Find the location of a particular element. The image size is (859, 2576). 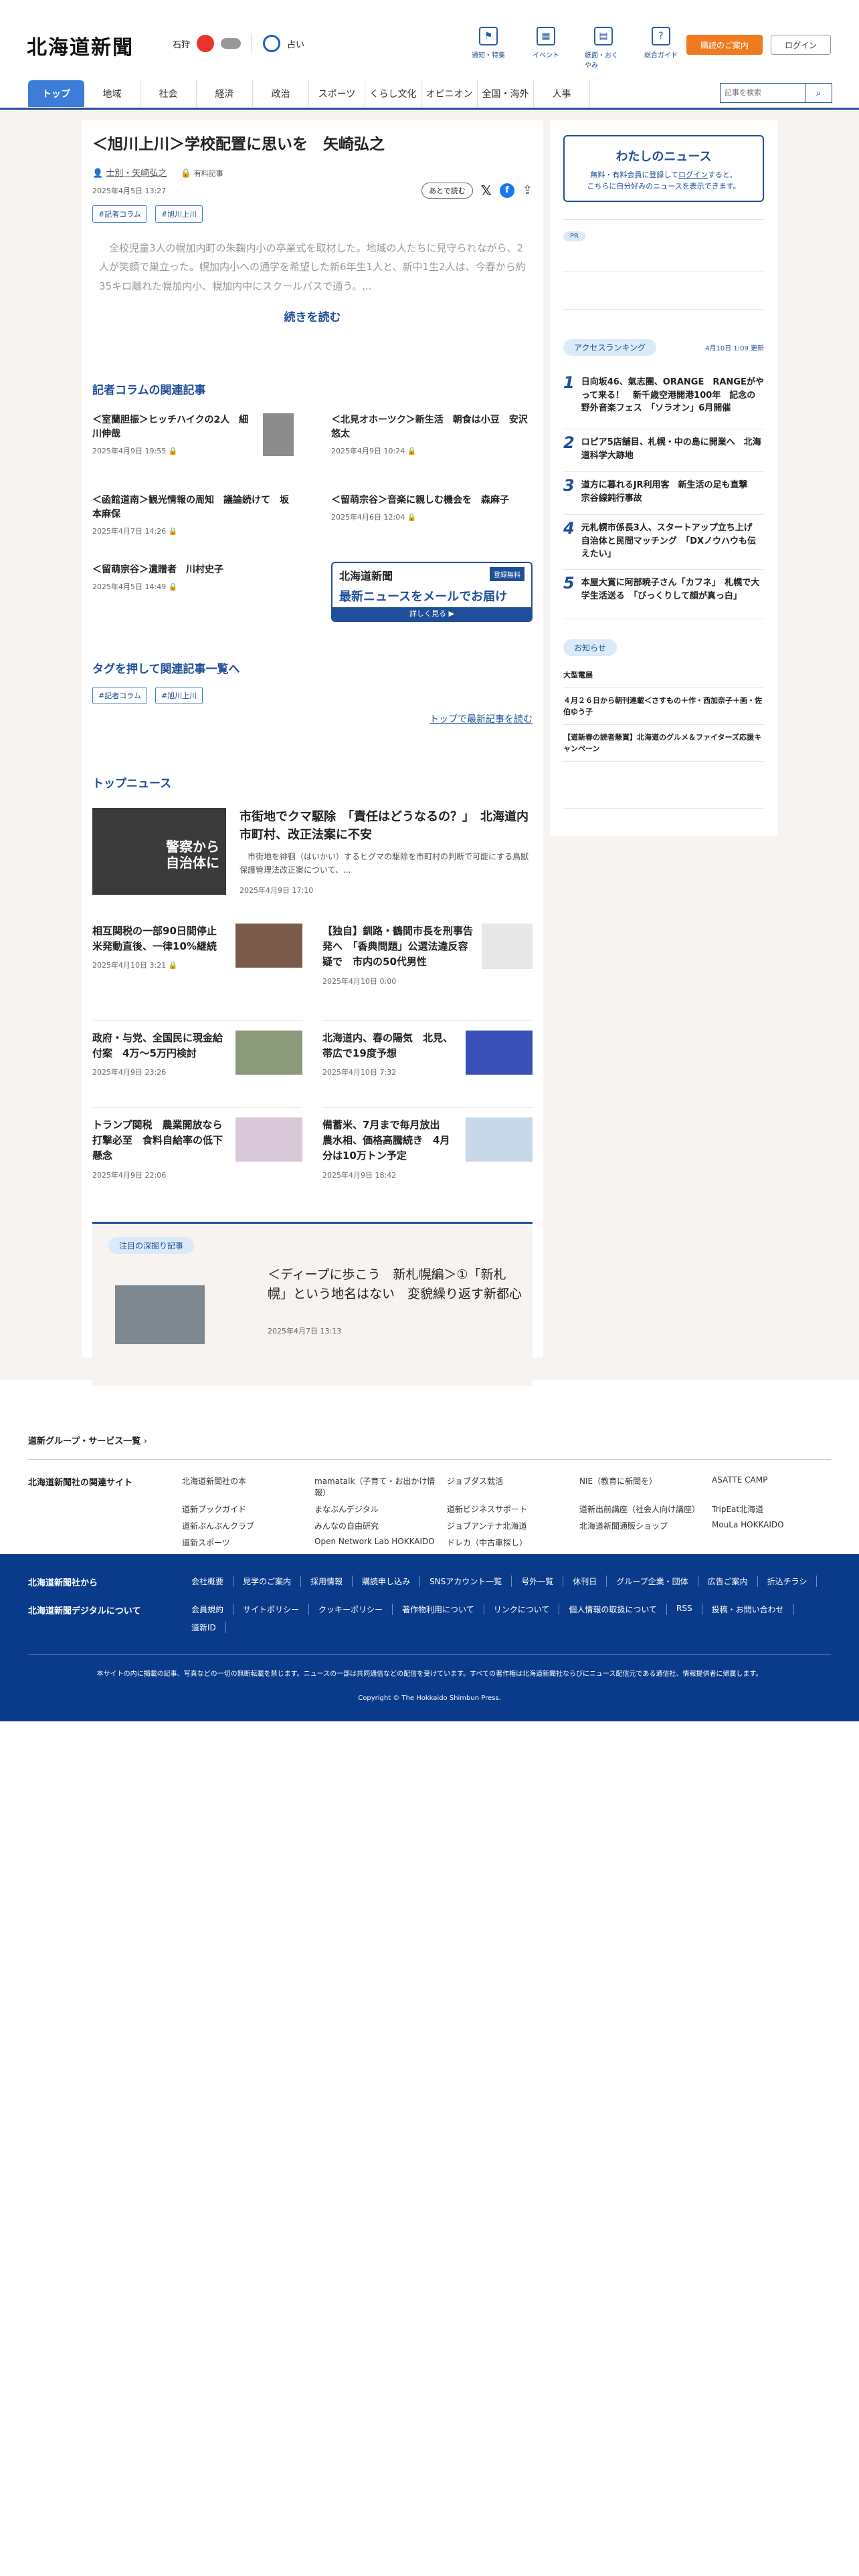

read-later-button: あとで読む is located at coordinates (447, 191).